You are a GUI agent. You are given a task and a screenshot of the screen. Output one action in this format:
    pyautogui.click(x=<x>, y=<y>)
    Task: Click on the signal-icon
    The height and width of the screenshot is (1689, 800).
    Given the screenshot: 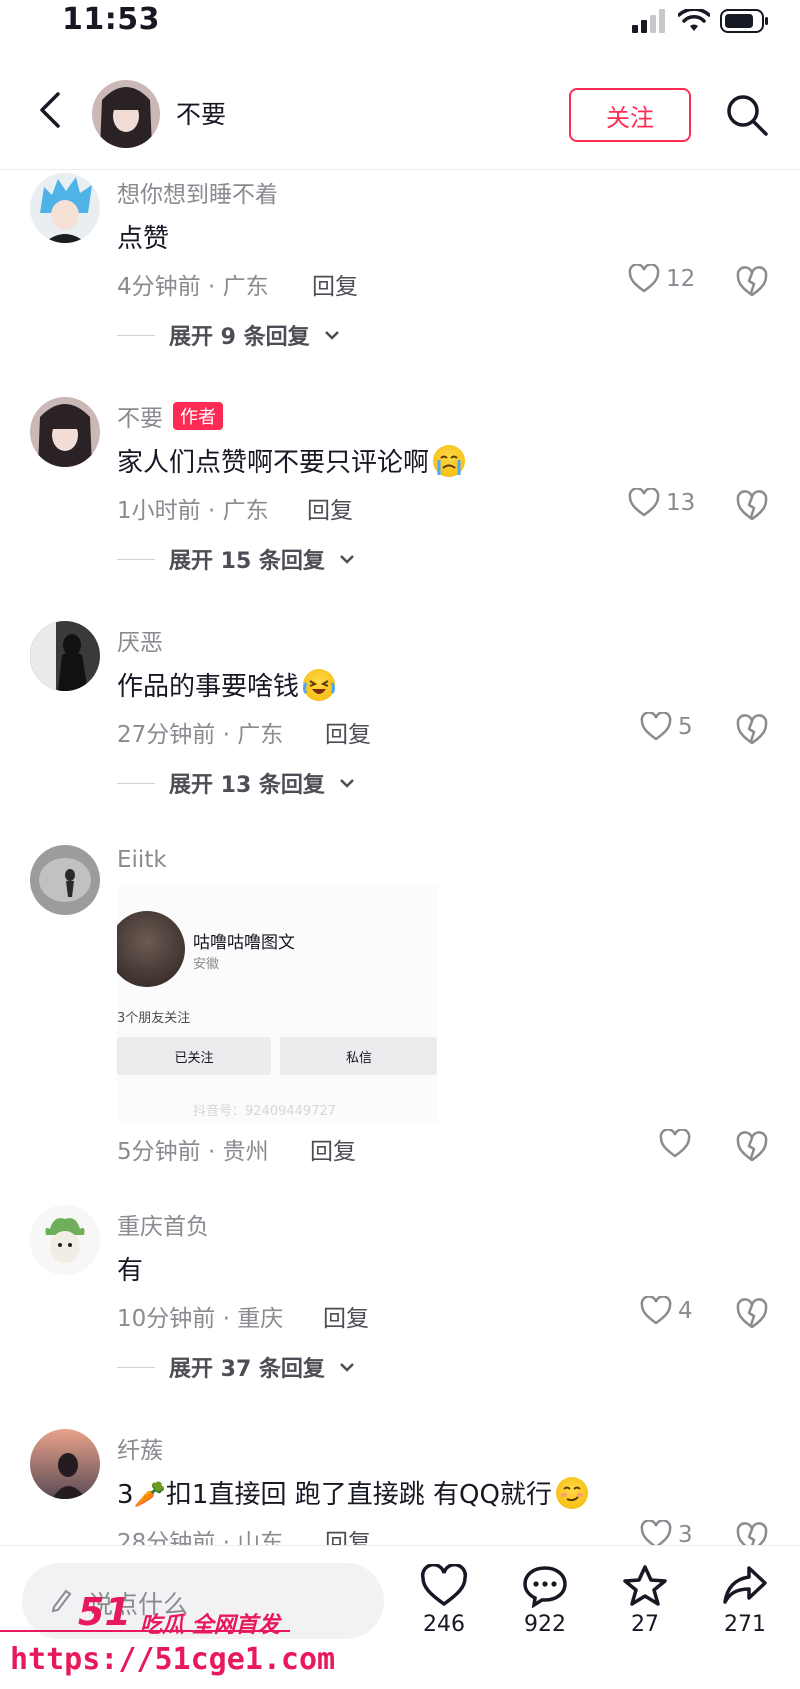 What is the action you would take?
    pyautogui.click(x=648, y=21)
    